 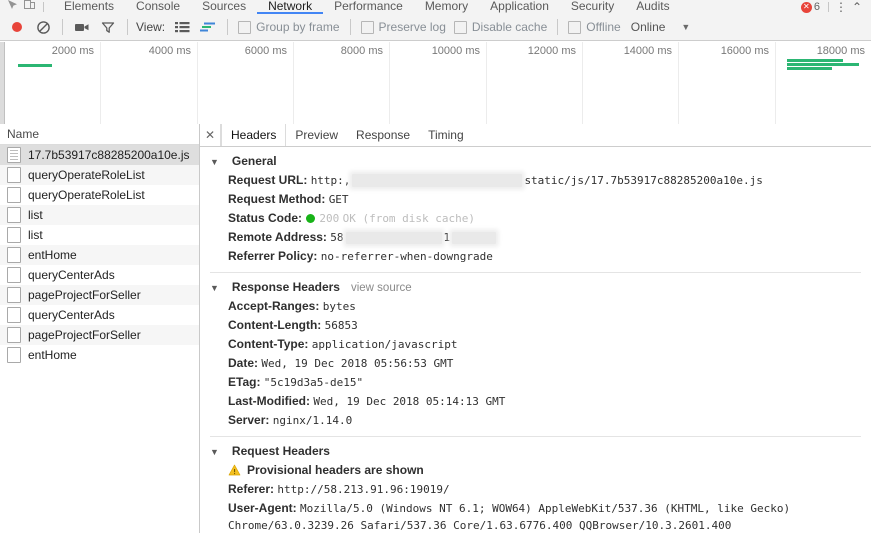 What do you see at coordinates (643, 180) in the screenshot?
I see `request-url-suffix: static/js/17.7b53917c88285200a10e.js` at bounding box center [643, 180].